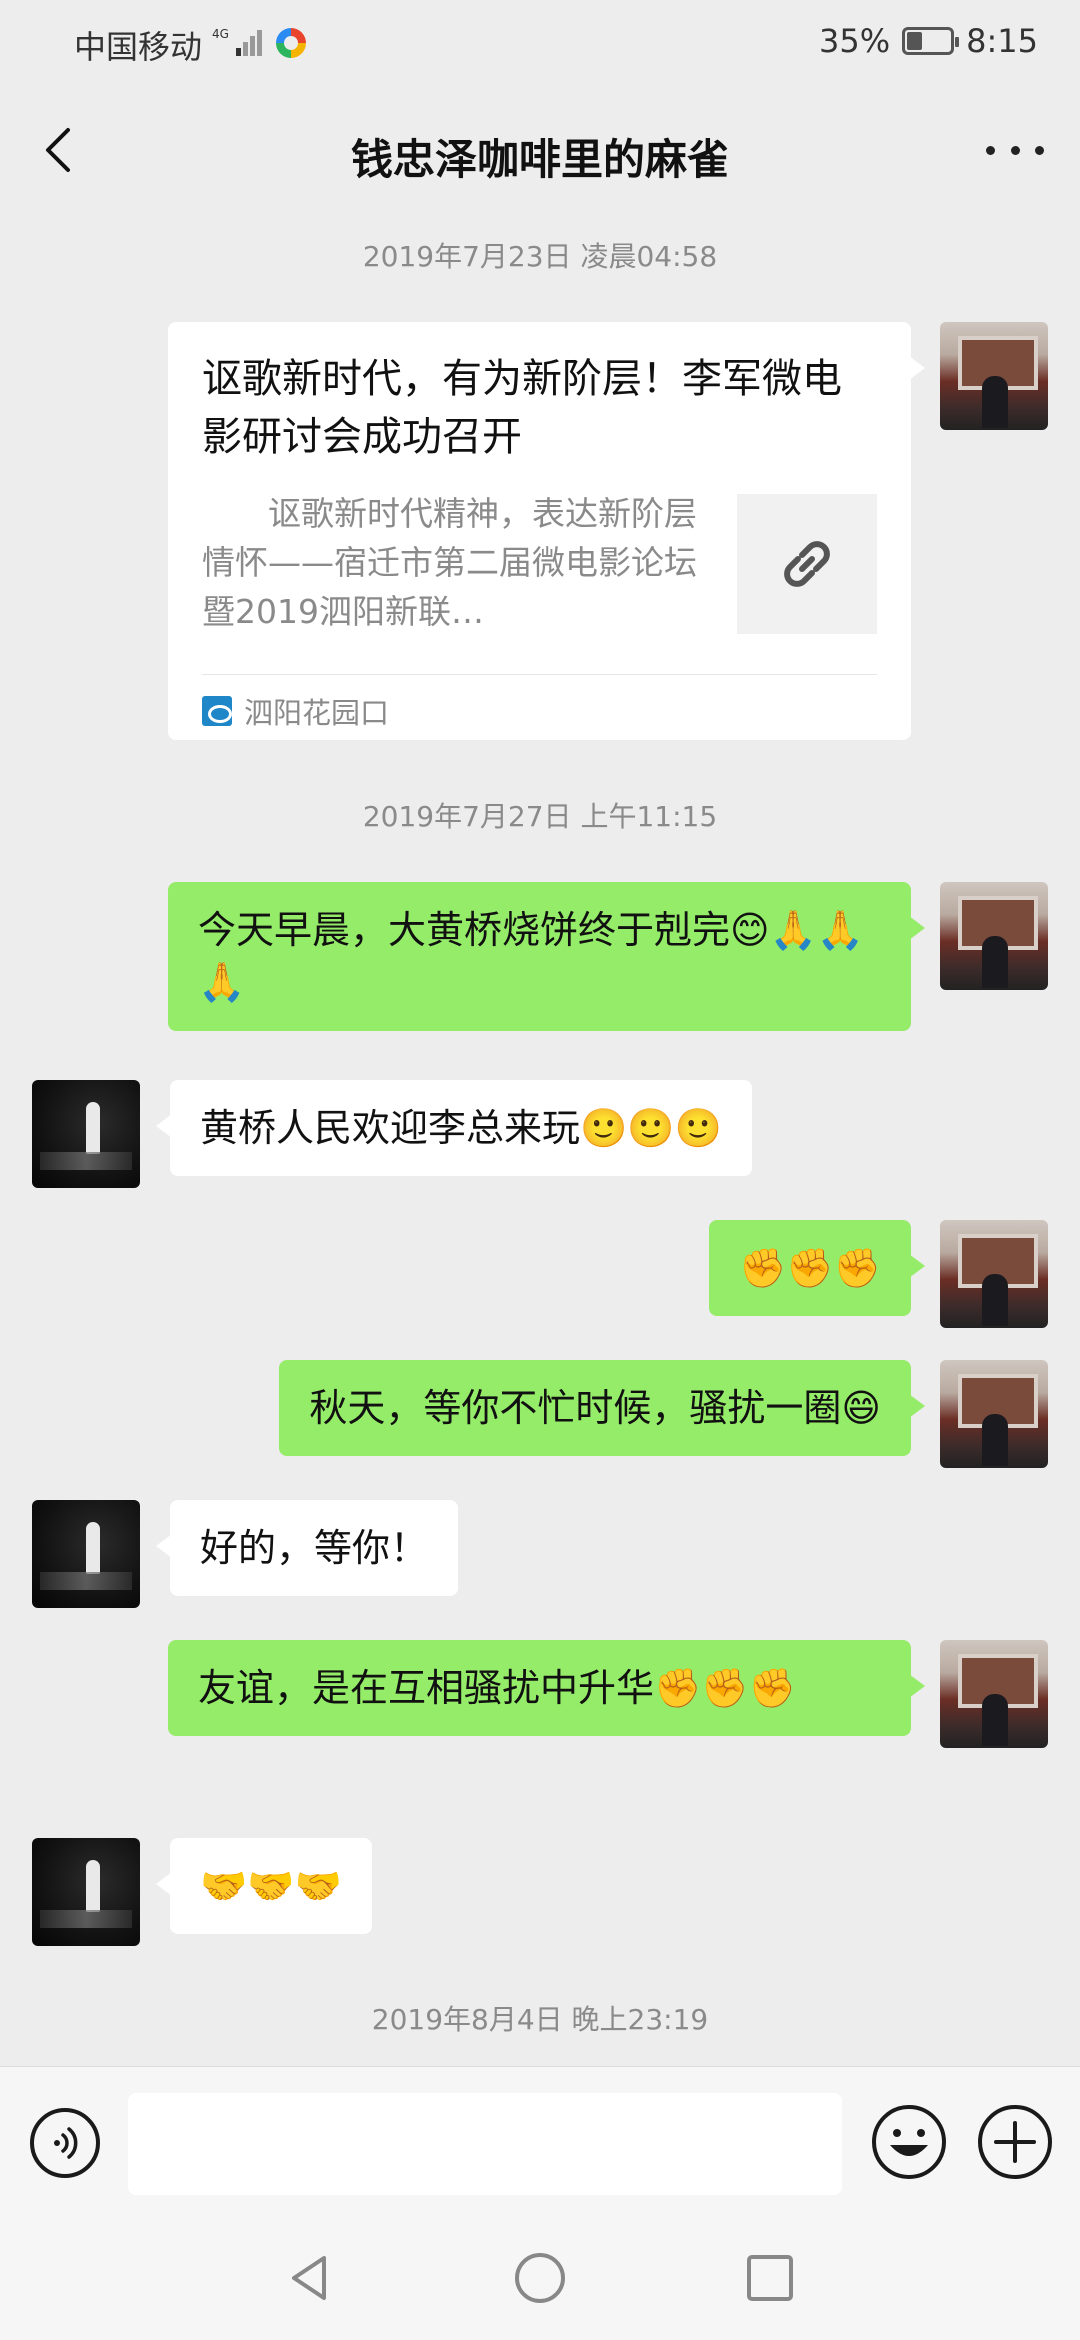 Image resolution: width=1080 pixels, height=2340 pixels. Describe the element at coordinates (540, 816) in the screenshot. I see `timestamp: 2019年7月27日 上午11:15` at that location.